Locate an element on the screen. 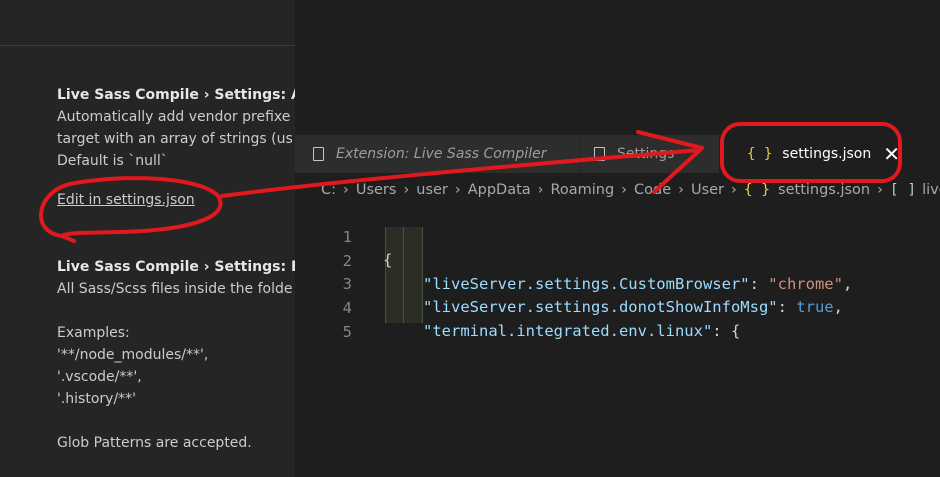  close-icon: ✕ is located at coordinates (891, 154).